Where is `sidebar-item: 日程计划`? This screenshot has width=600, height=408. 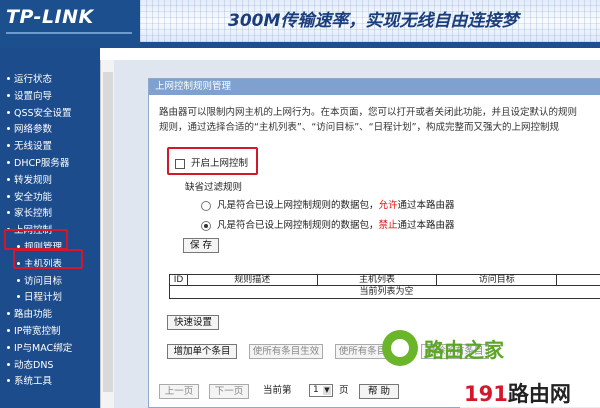 sidebar-item: 日程计划 is located at coordinates (50, 298).